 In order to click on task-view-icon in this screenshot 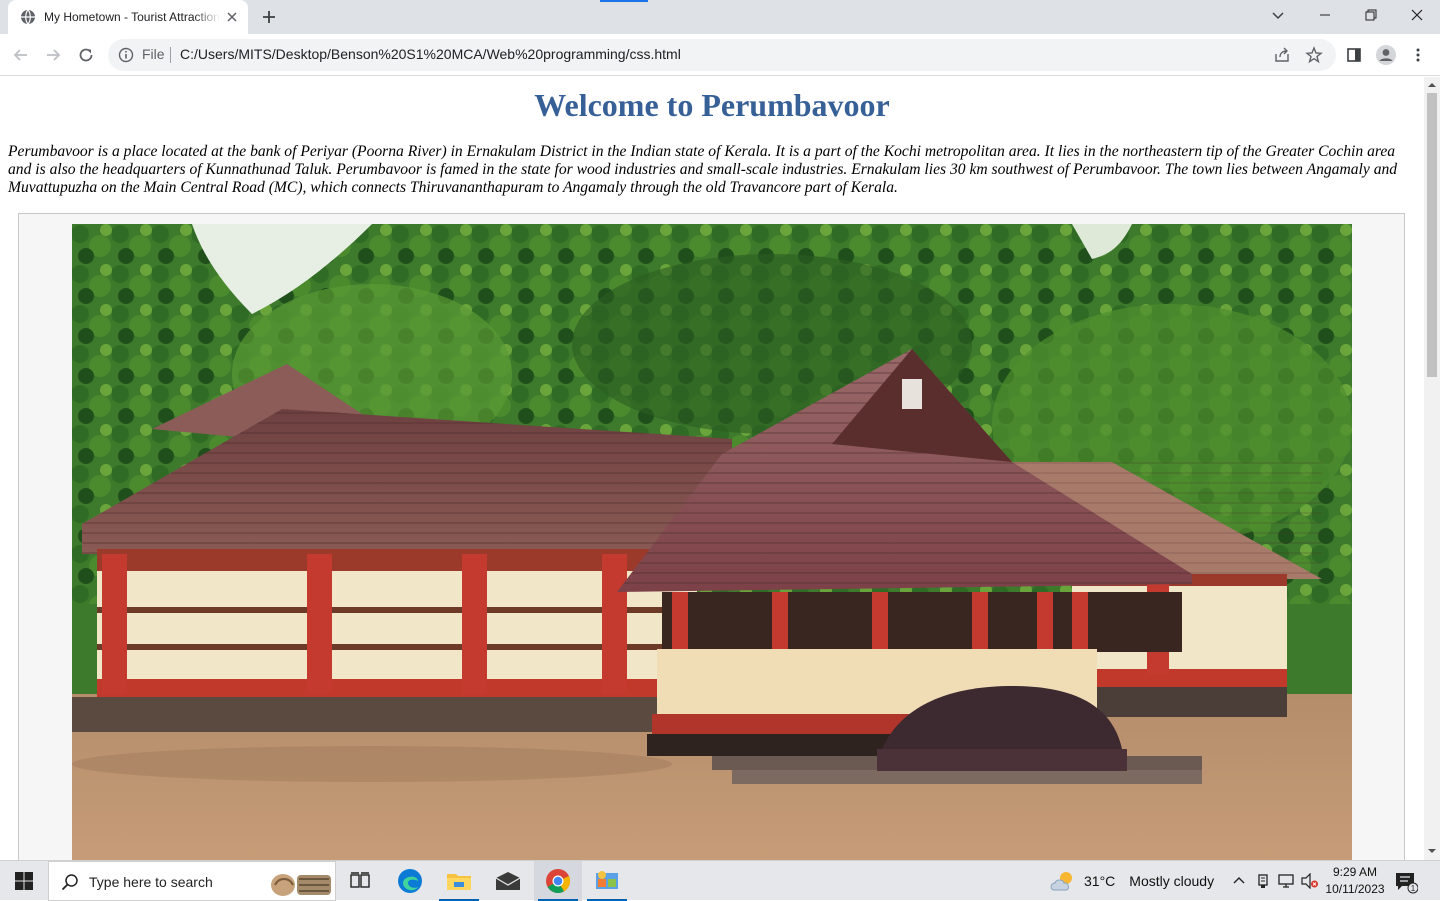, I will do `click(360, 880)`.